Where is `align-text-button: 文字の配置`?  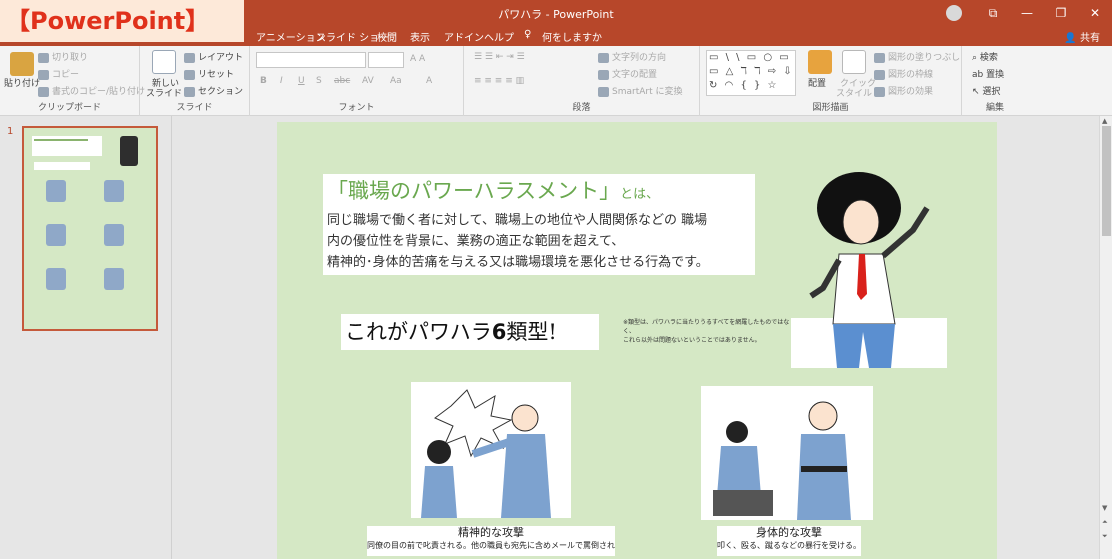 align-text-button: 文字の配置 is located at coordinates (627, 73).